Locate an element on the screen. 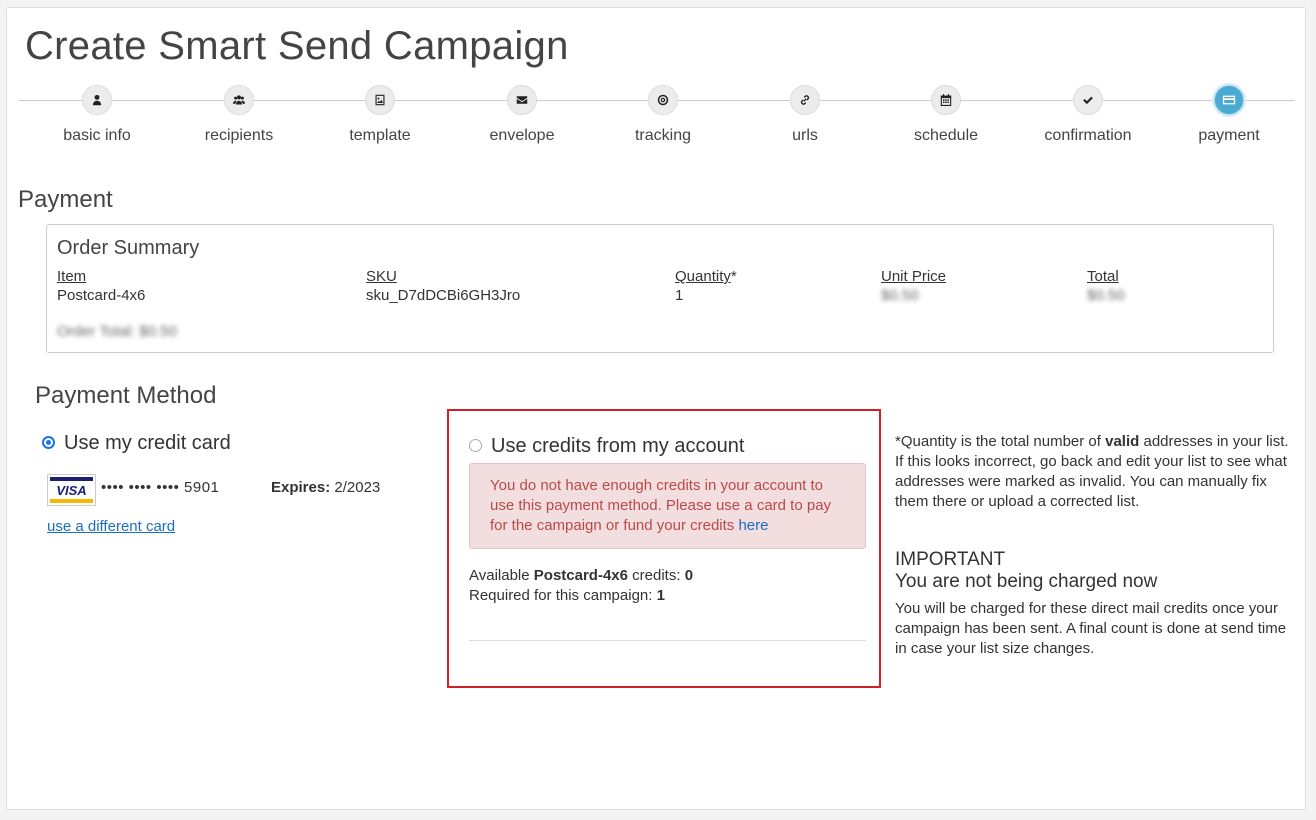 Image resolution: width=1316 pixels, height=820 pixels. credits-radio is located at coordinates (475, 445).